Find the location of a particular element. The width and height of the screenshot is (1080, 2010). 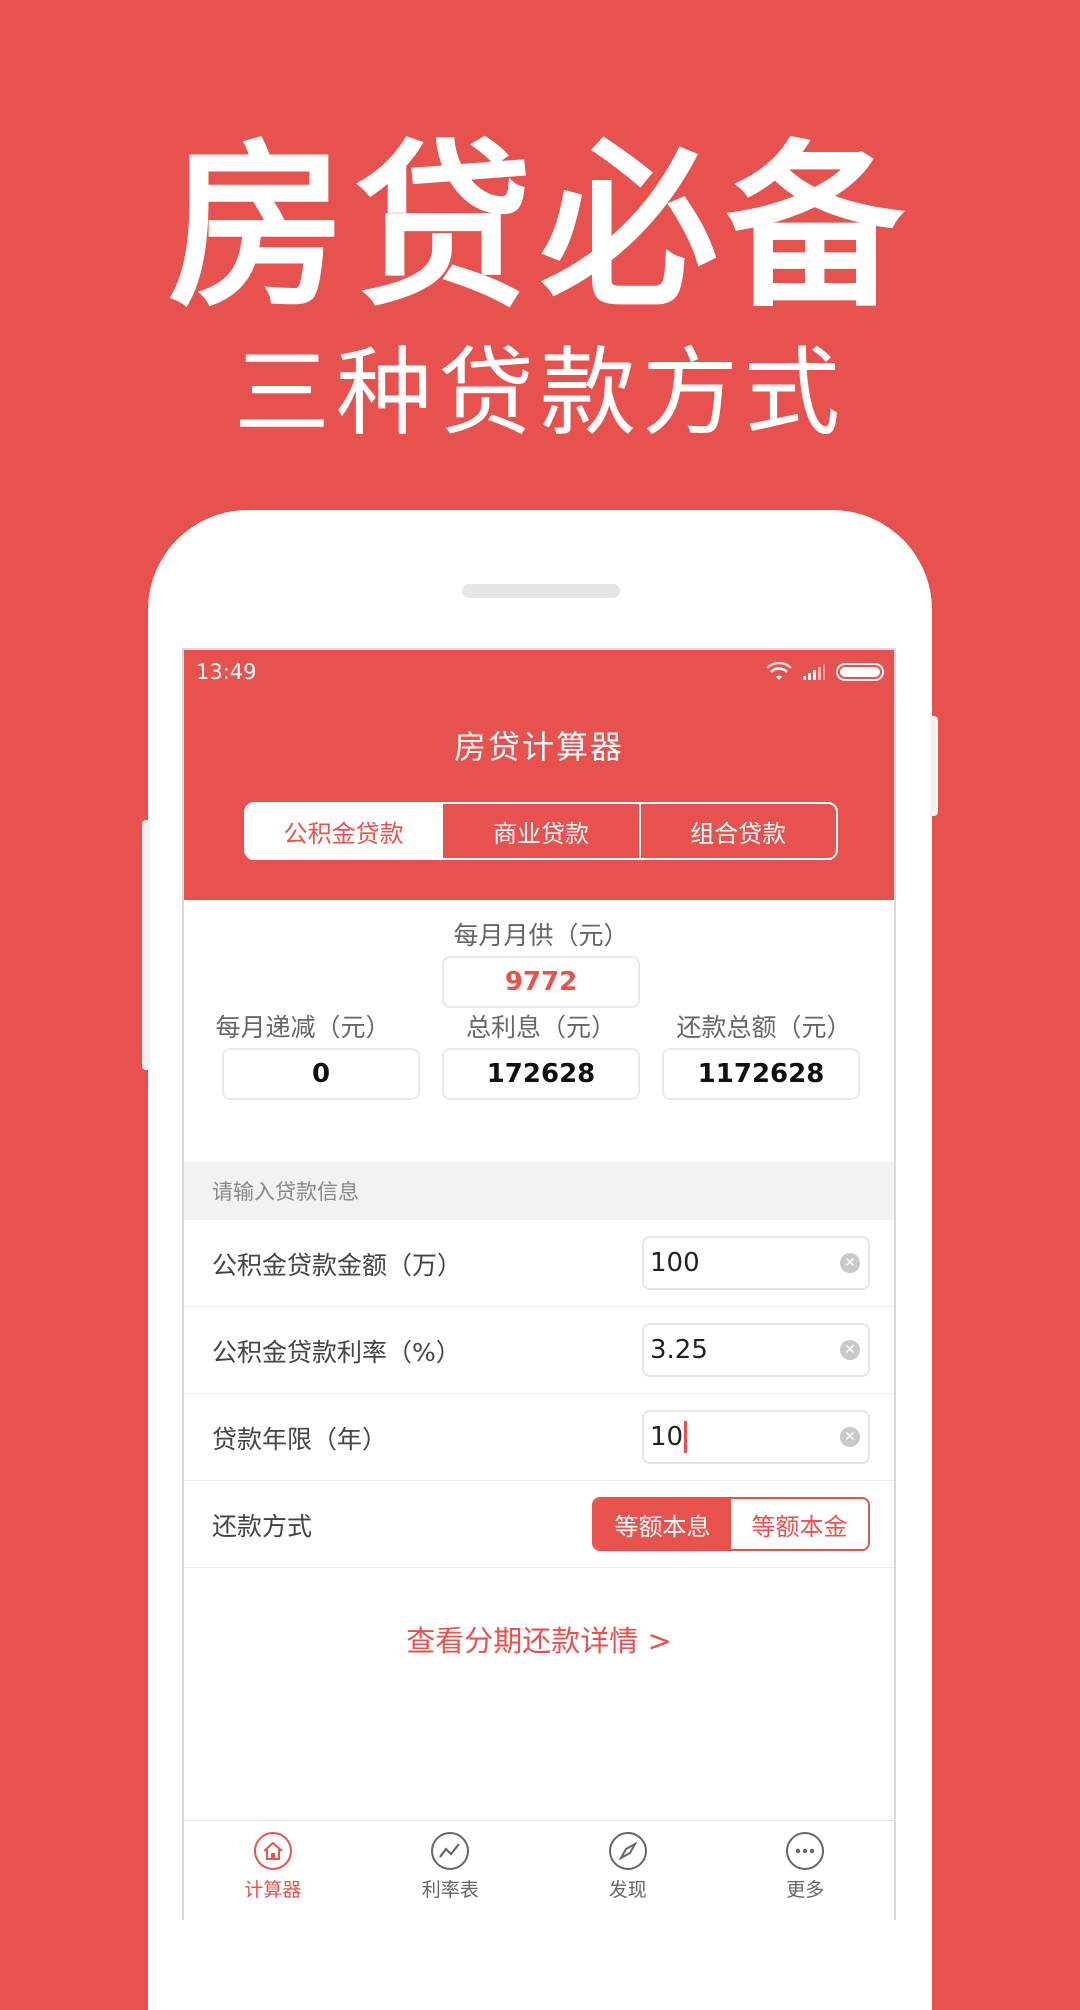

nav-label: 更多 is located at coordinates (805, 1890).